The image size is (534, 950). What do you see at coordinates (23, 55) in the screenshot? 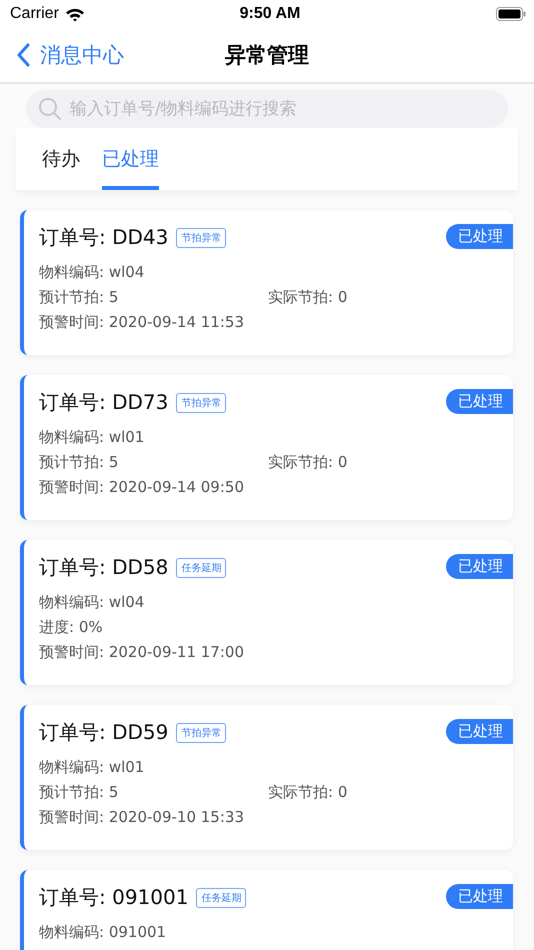
I see `chevron-left-icon` at bounding box center [23, 55].